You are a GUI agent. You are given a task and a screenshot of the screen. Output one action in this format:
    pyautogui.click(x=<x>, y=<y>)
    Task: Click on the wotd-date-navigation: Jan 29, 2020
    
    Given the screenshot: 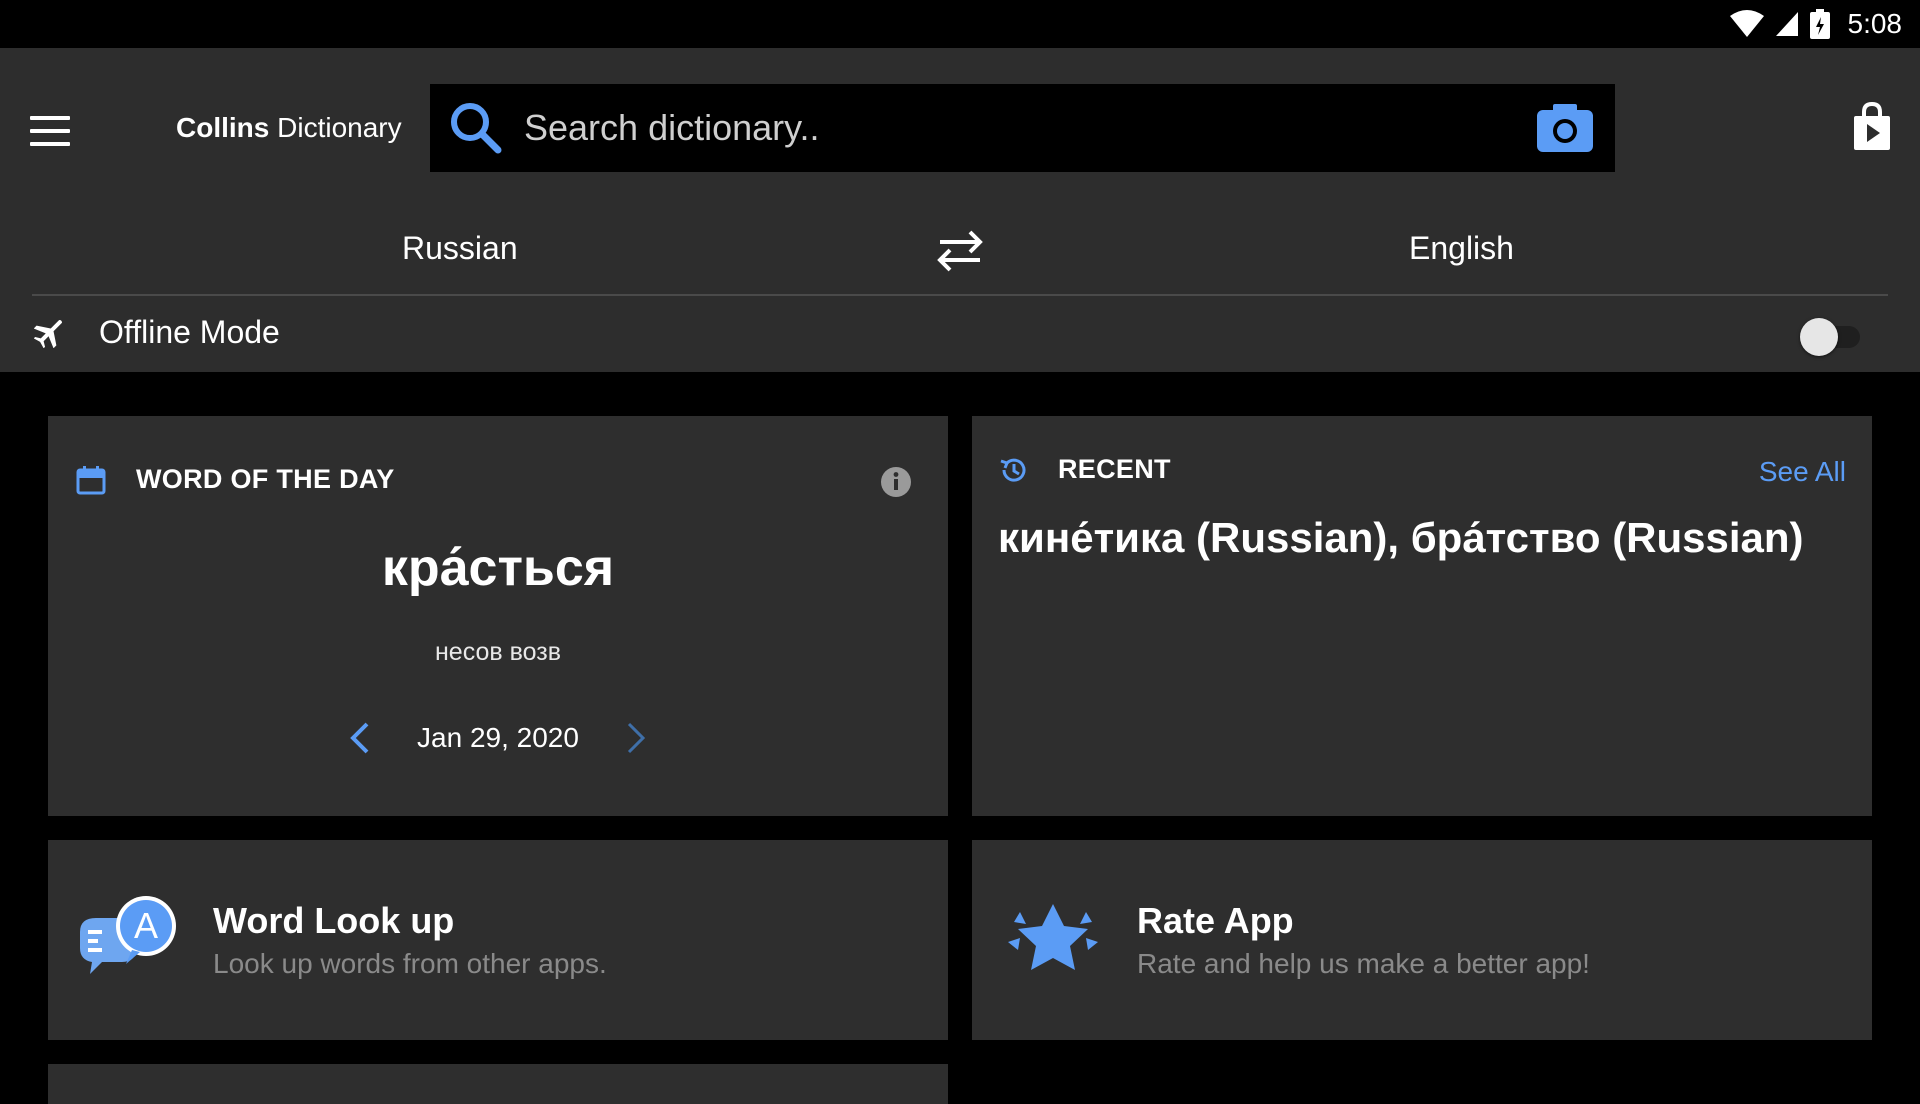 What is the action you would take?
    pyautogui.click(x=498, y=738)
    